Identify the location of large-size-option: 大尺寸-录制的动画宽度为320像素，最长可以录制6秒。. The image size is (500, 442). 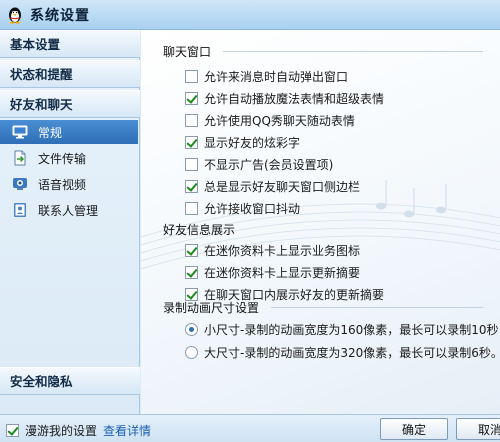
(342, 352).